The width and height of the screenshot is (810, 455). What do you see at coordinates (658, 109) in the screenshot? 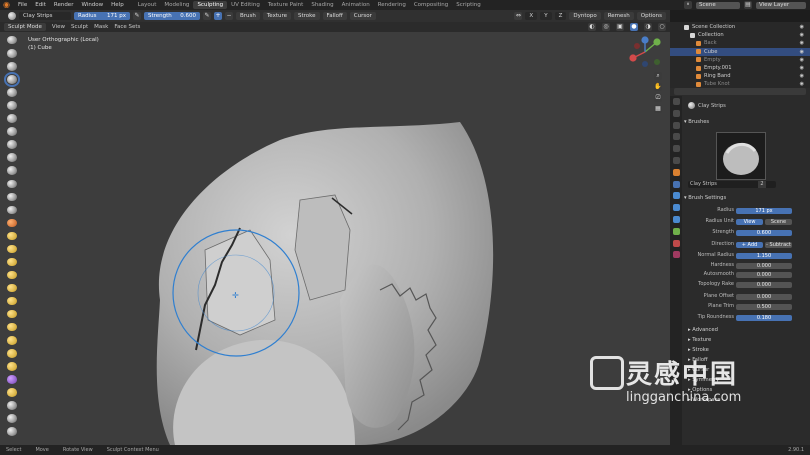
I see `perspective-grid-icon: ▦` at bounding box center [658, 109].